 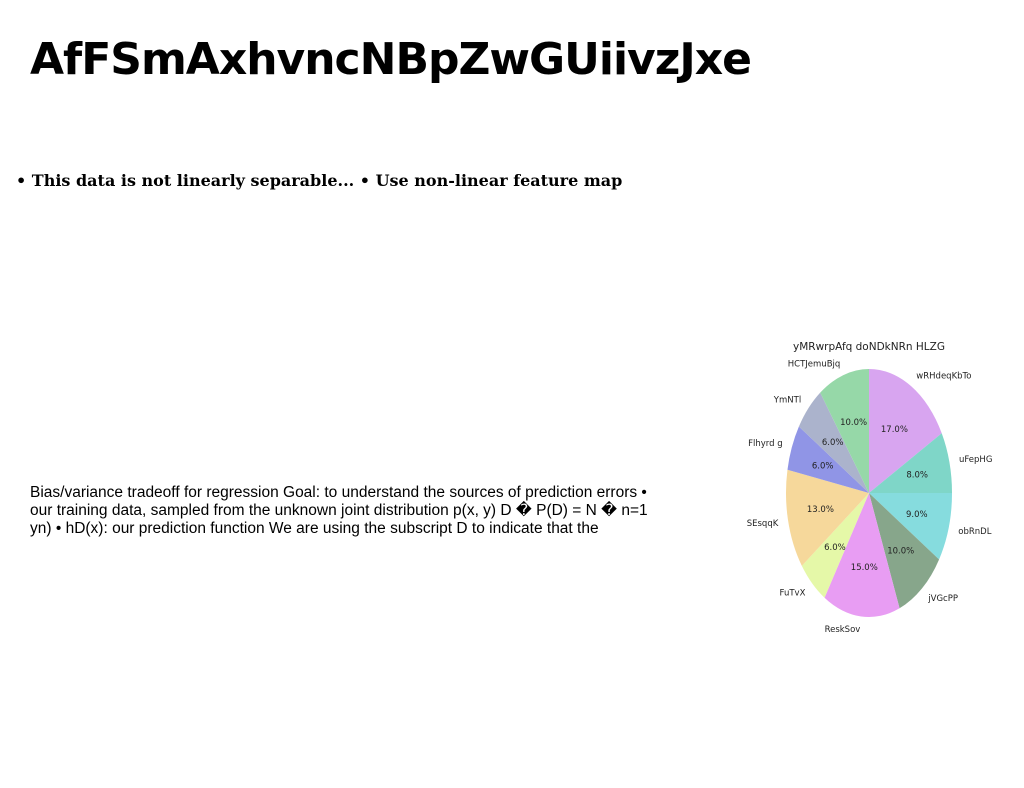 I want to click on pie-percent-label: 15.0%, so click(x=864, y=568).